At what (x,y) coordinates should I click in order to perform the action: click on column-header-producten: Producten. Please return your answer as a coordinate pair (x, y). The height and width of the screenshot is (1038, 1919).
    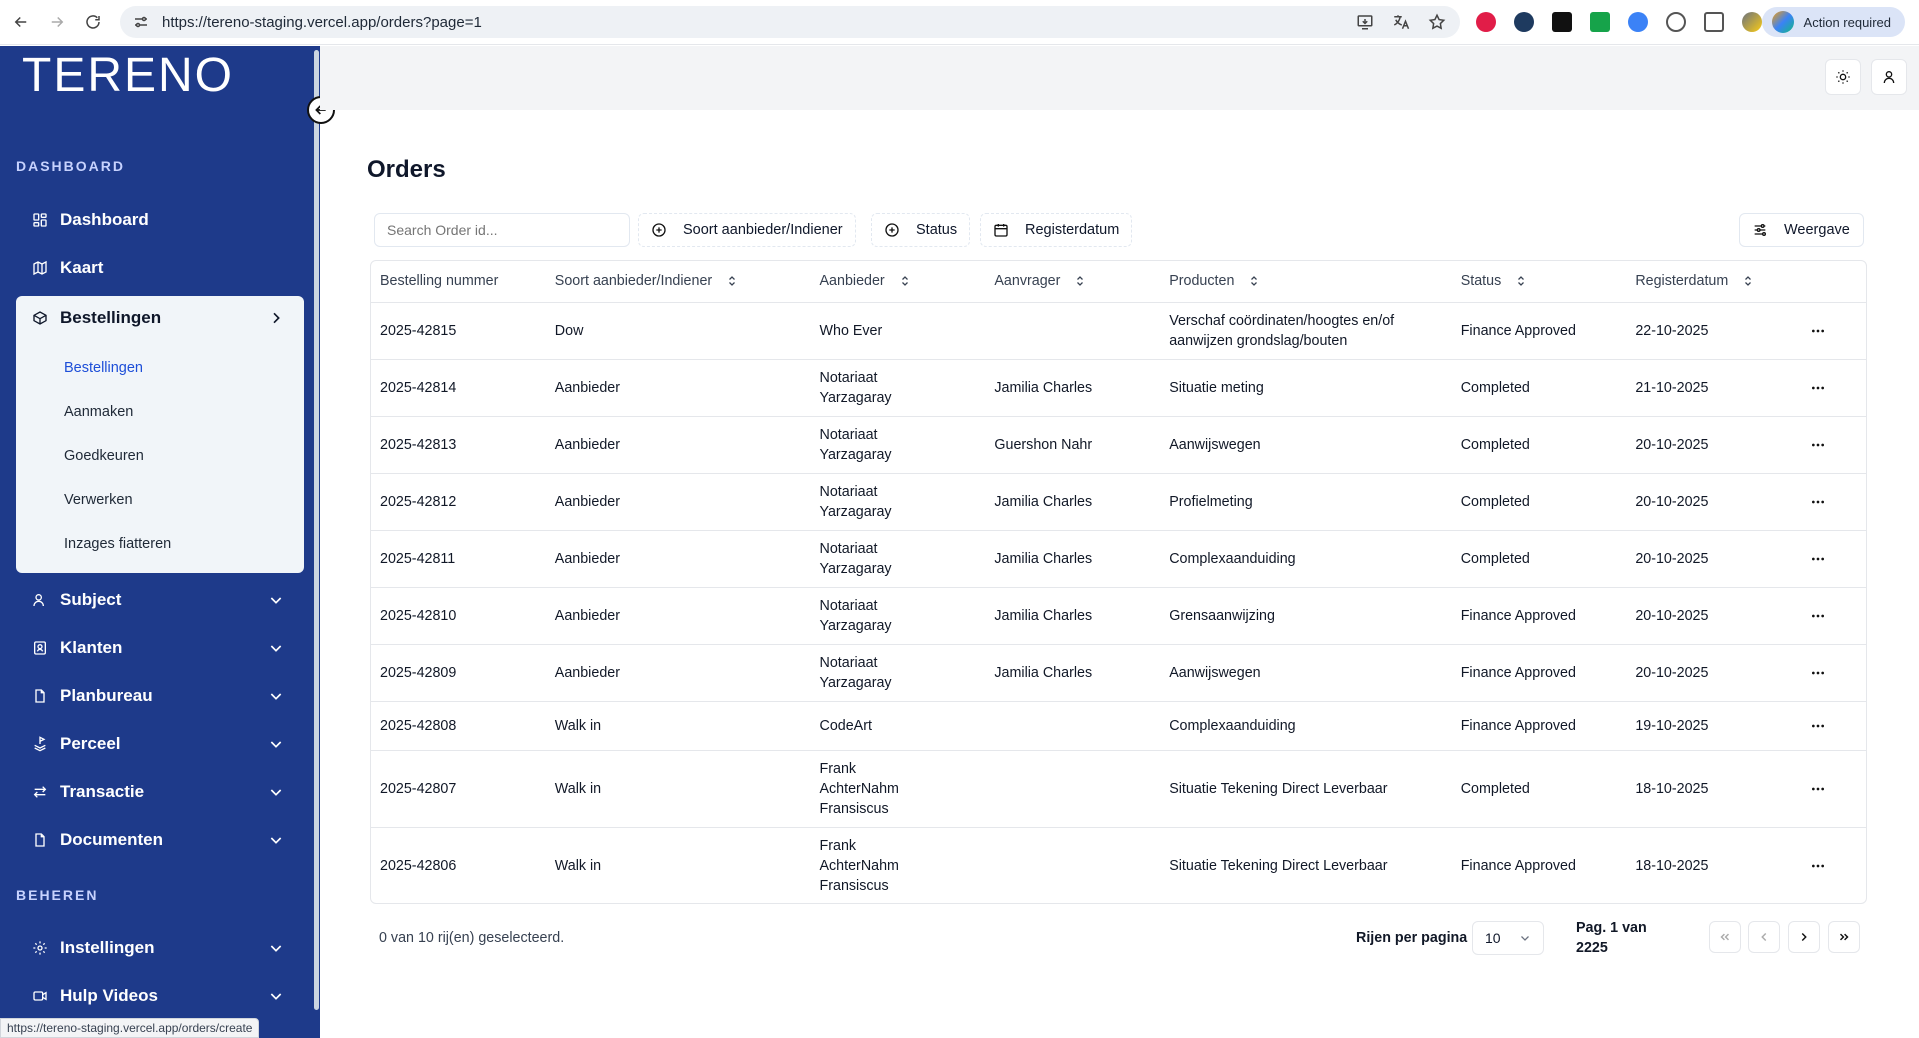
    Looking at the image, I should click on (1306, 282).